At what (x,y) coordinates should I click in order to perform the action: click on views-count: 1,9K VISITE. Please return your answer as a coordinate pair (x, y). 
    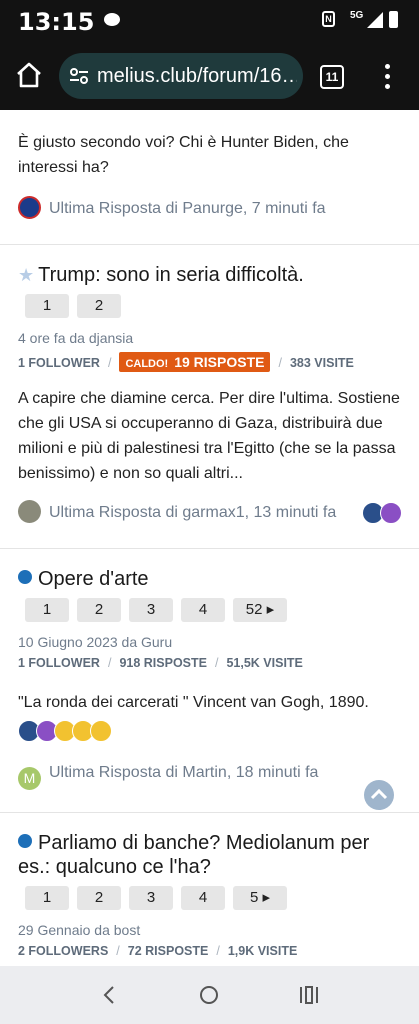
    Looking at the image, I should click on (262, 951).